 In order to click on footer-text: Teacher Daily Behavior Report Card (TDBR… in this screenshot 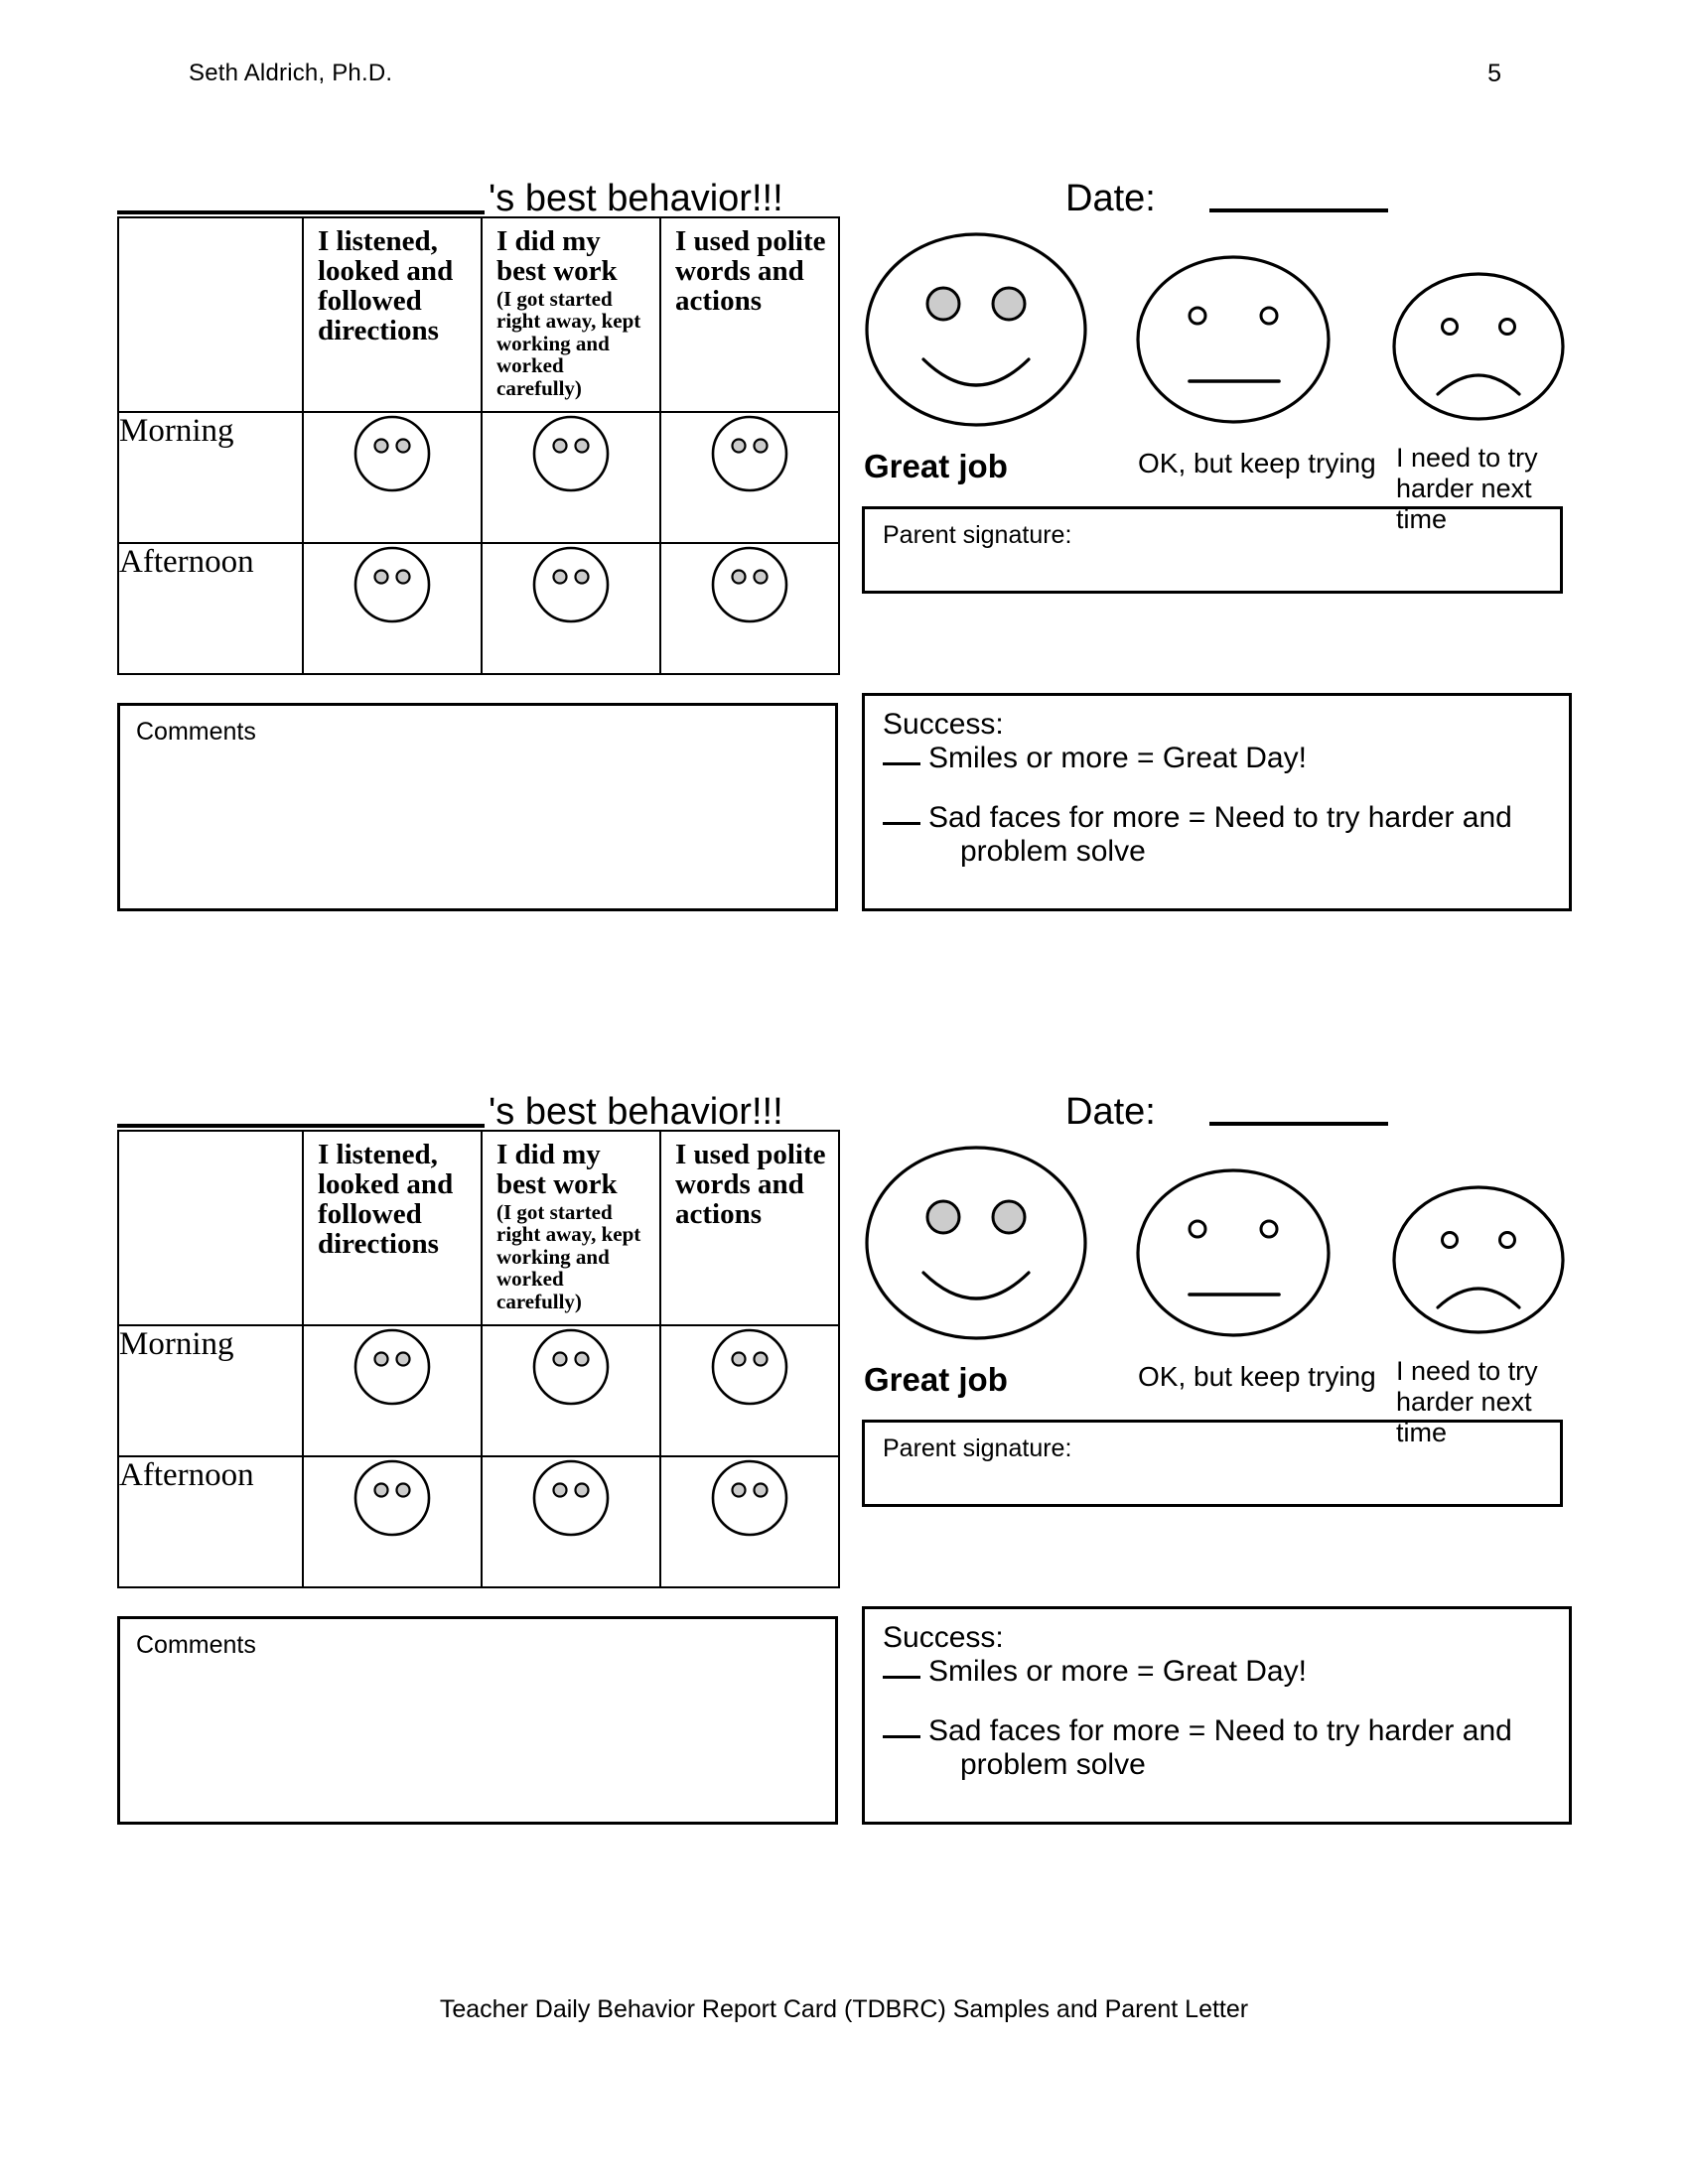, I will do `click(844, 2009)`.